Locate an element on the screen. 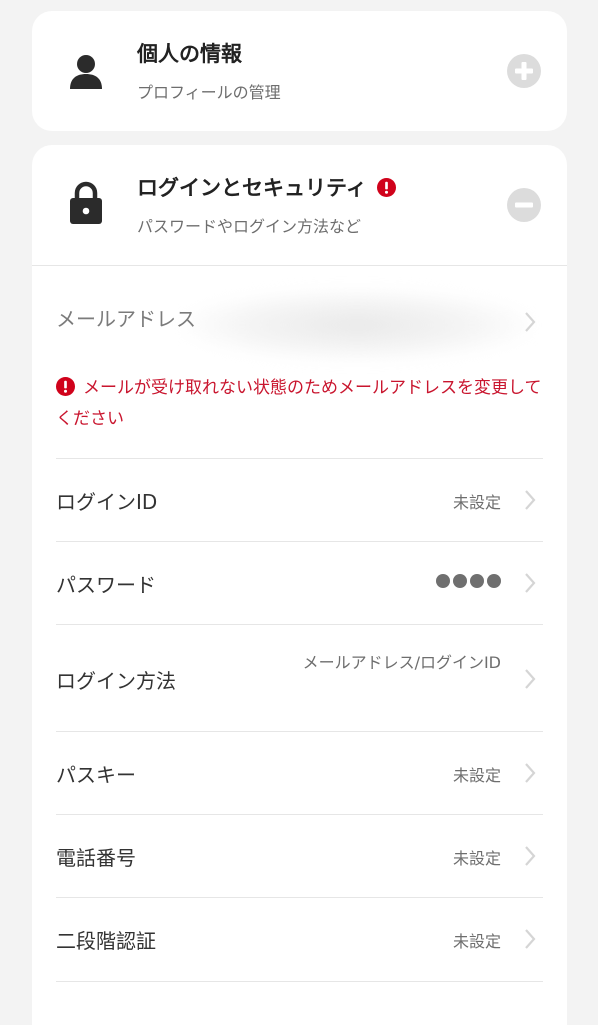 The height and width of the screenshot is (1025, 598). personal-title-row: 個人の情報 is located at coordinates (189, 53).